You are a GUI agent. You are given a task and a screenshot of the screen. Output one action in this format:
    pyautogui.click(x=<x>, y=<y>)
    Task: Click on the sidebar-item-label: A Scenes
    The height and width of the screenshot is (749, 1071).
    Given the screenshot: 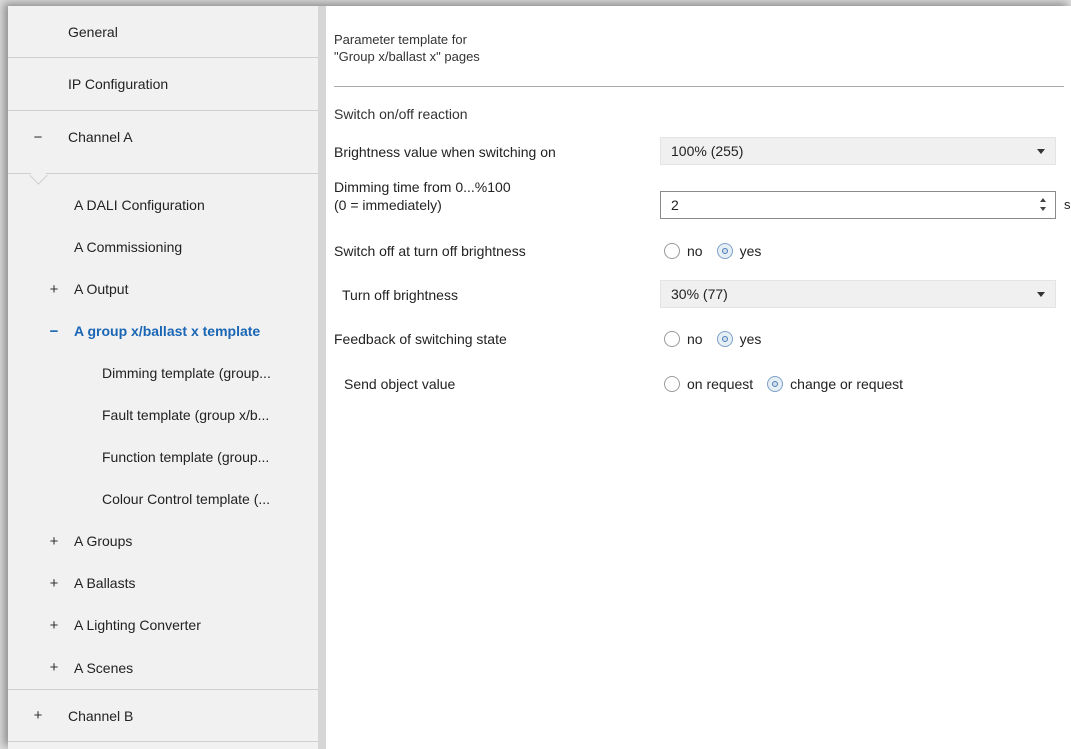 What is the action you would take?
    pyautogui.click(x=104, y=667)
    